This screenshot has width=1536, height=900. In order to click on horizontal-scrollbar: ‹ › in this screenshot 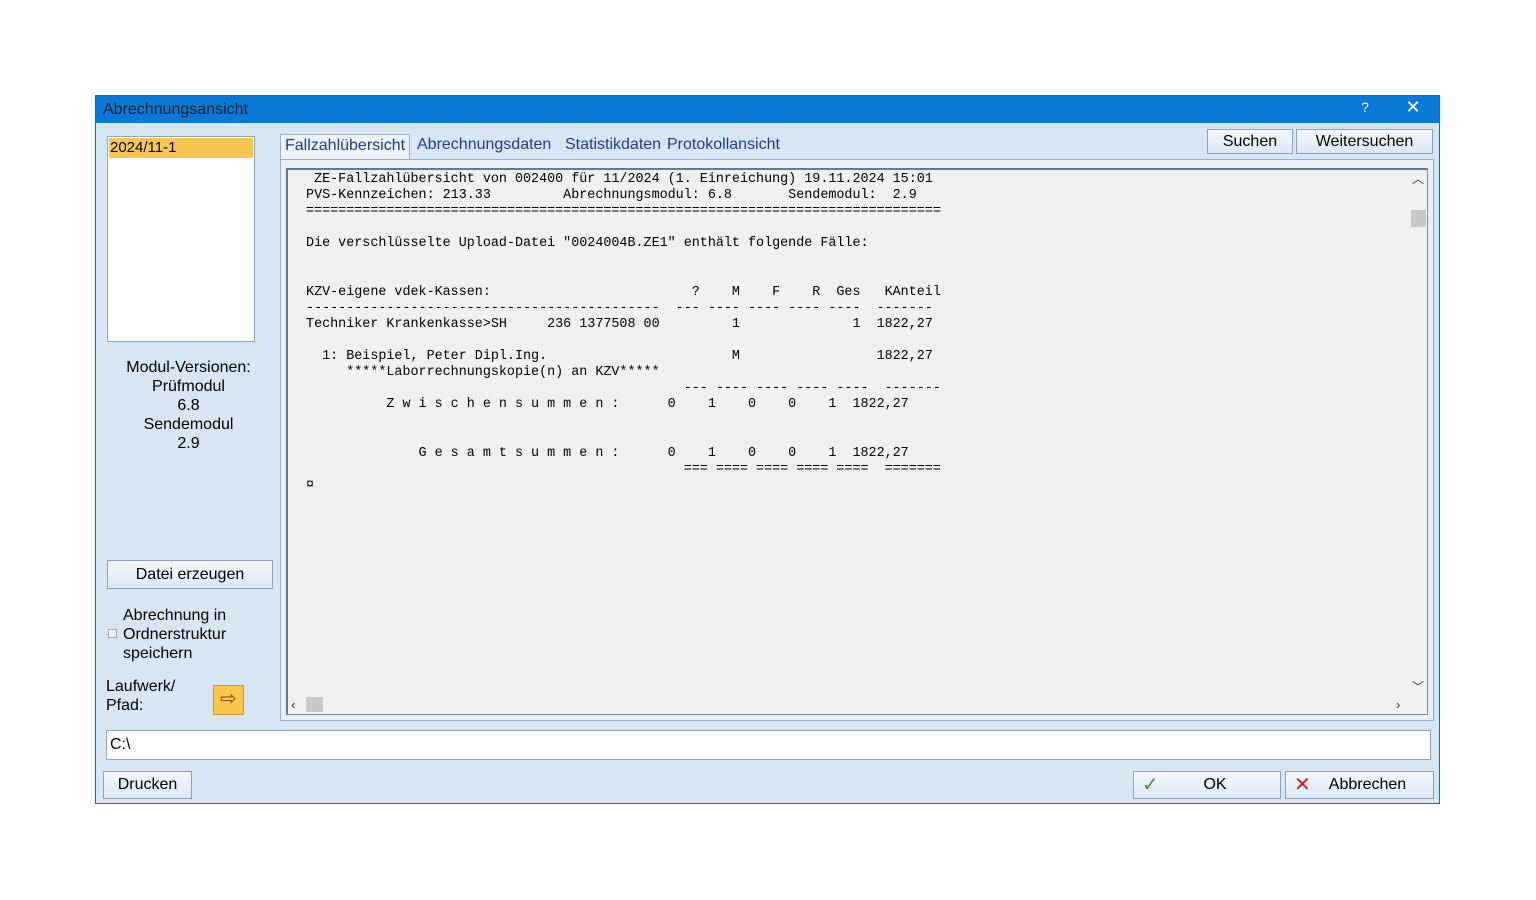, I will do `click(849, 705)`.